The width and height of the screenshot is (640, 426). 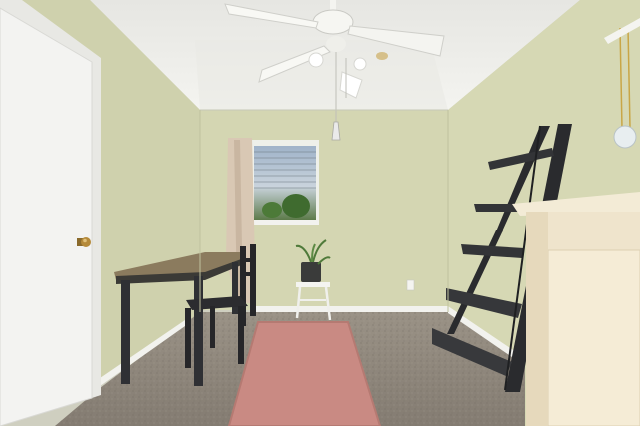 What do you see at coordinates (349, 309) in the screenshot?
I see `baseboard-back` at bounding box center [349, 309].